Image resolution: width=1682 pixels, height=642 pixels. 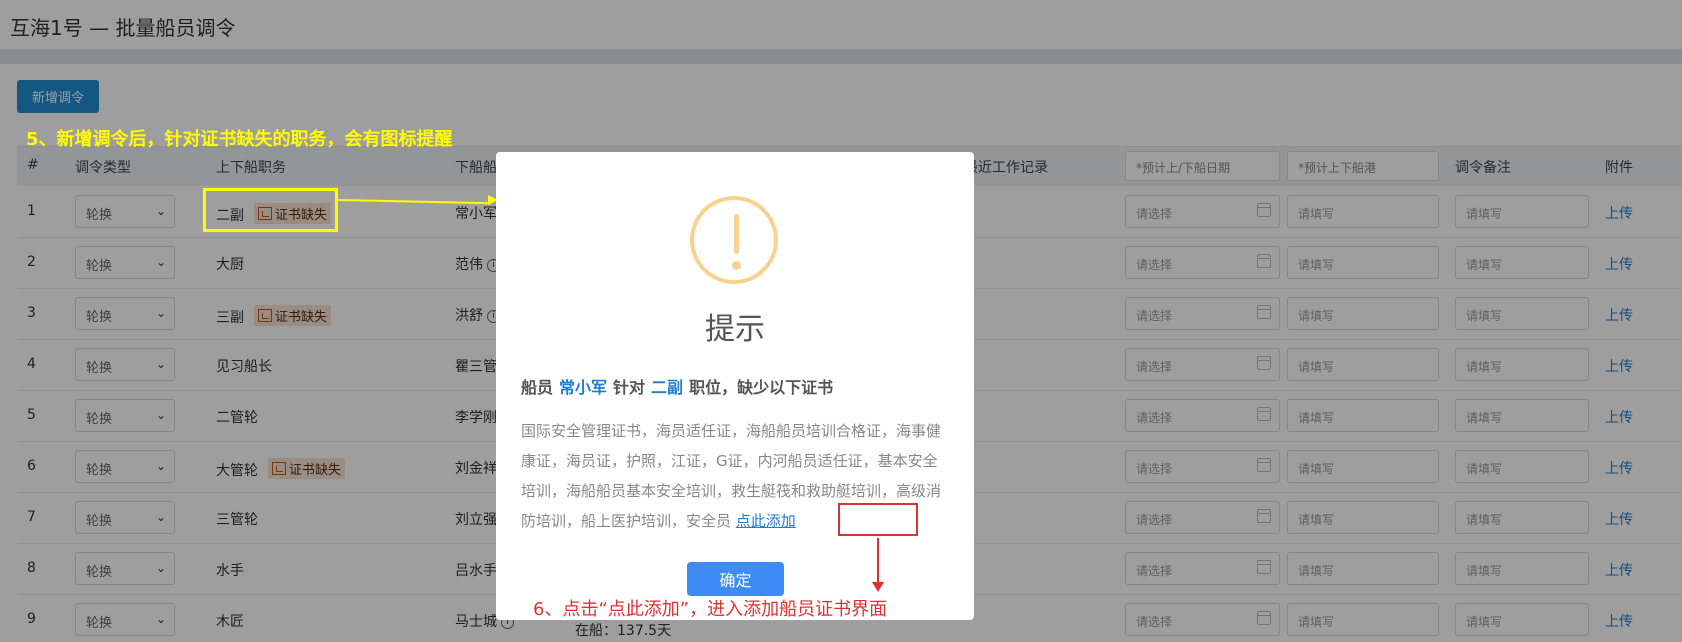 I want to click on heading-suffix: 职位，缺少以下证书, so click(x=761, y=387).